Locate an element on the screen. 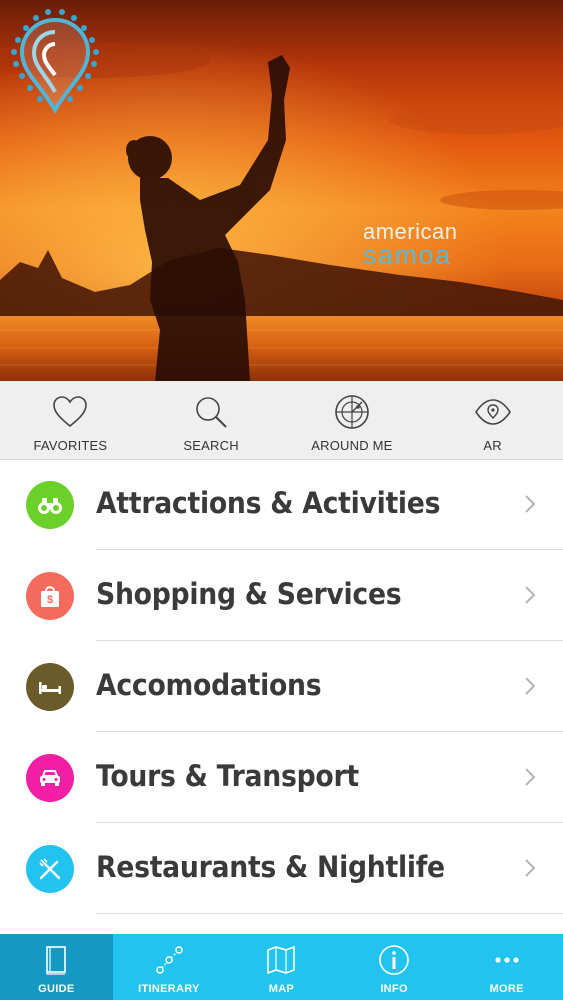  divider is located at coordinates (329, 913).